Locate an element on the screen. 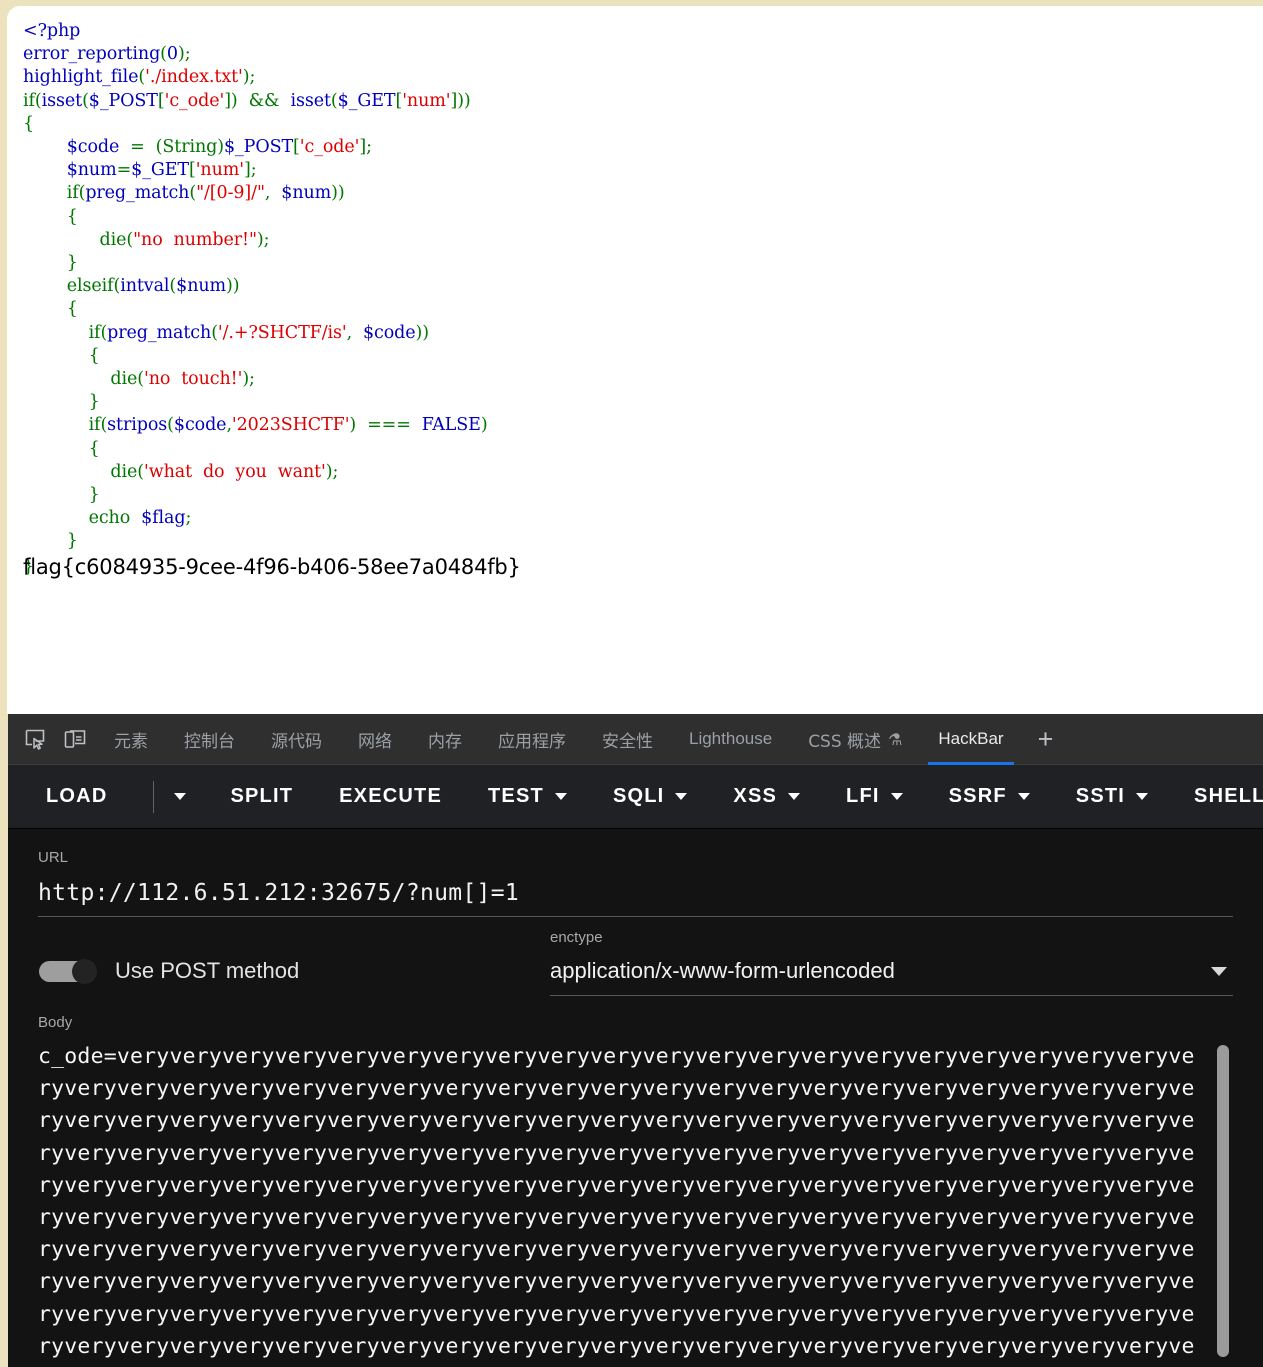  body-scrollbar-thumb is located at coordinates (1223, 1201).